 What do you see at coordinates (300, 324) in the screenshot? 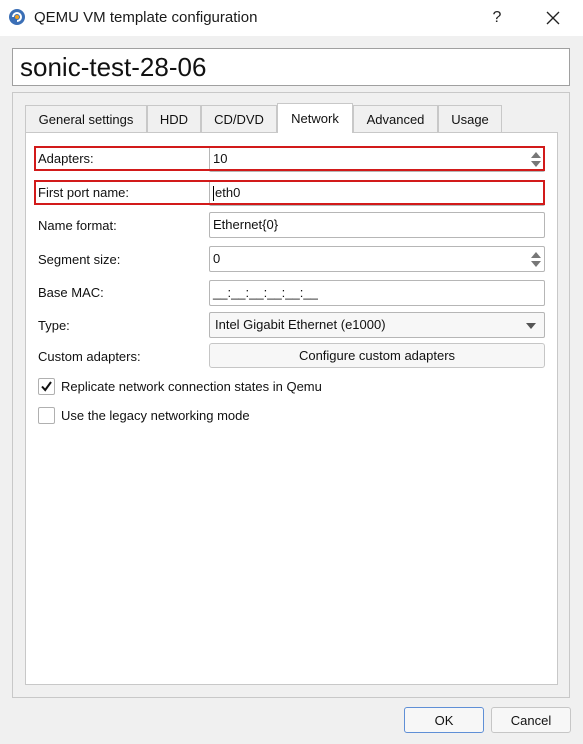
I see `type-value: Intel Gigabit Ethernet (e1000)` at bounding box center [300, 324].